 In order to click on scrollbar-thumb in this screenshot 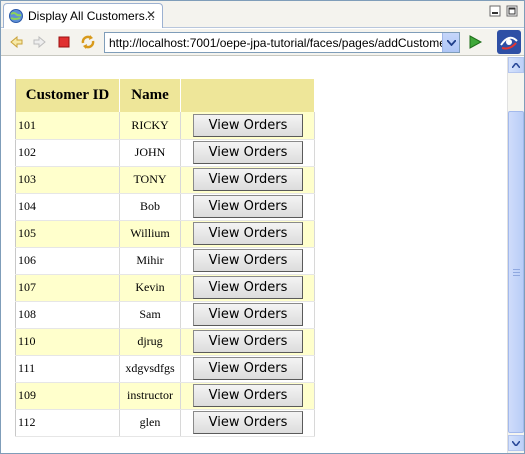, I will do `click(516, 272)`.